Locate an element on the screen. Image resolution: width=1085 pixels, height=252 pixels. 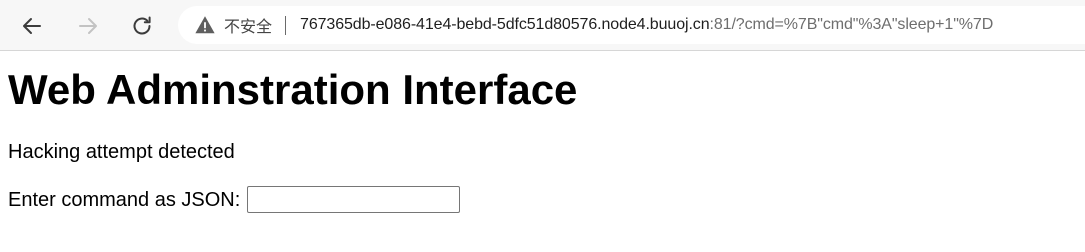
command-input is located at coordinates (354, 199).